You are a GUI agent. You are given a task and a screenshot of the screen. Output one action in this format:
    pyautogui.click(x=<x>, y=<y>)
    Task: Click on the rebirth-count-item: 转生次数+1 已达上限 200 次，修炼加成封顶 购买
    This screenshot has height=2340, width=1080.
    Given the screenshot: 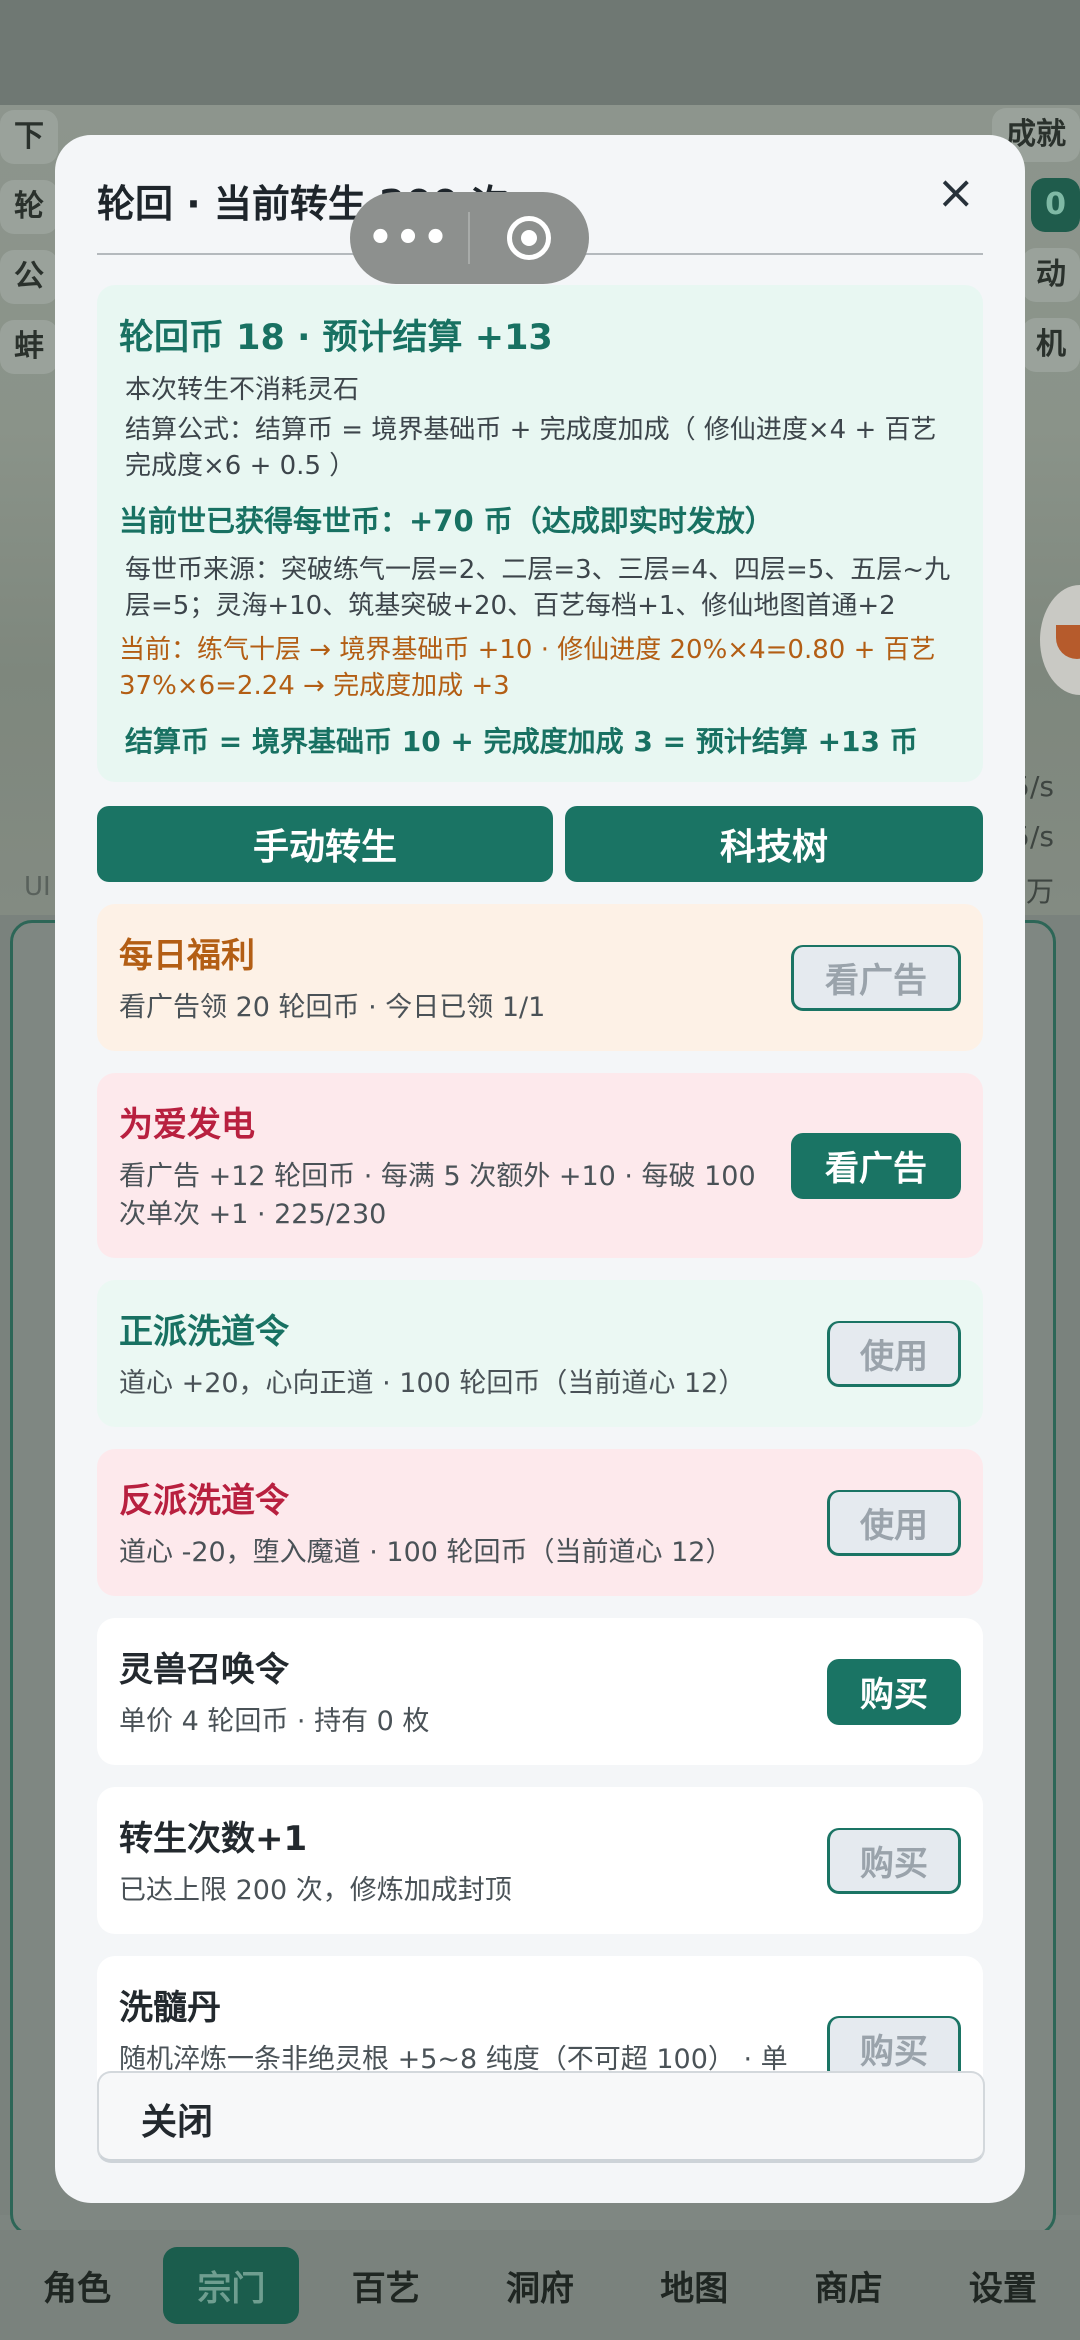 What is the action you would take?
    pyautogui.click(x=540, y=1860)
    